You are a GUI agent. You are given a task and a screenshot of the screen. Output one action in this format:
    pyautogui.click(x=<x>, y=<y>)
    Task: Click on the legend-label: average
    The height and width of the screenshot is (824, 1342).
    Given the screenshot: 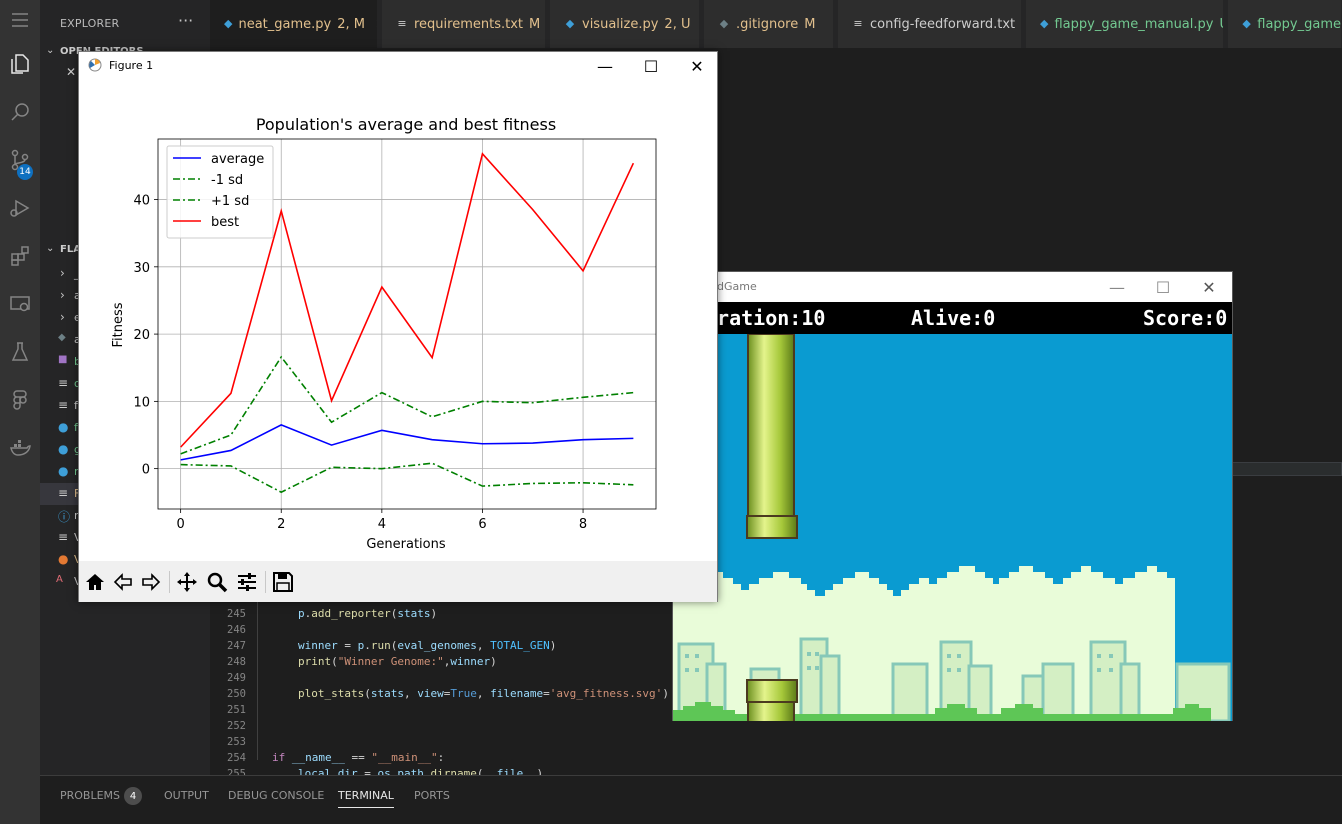 What is the action you would take?
    pyautogui.click(x=237, y=159)
    